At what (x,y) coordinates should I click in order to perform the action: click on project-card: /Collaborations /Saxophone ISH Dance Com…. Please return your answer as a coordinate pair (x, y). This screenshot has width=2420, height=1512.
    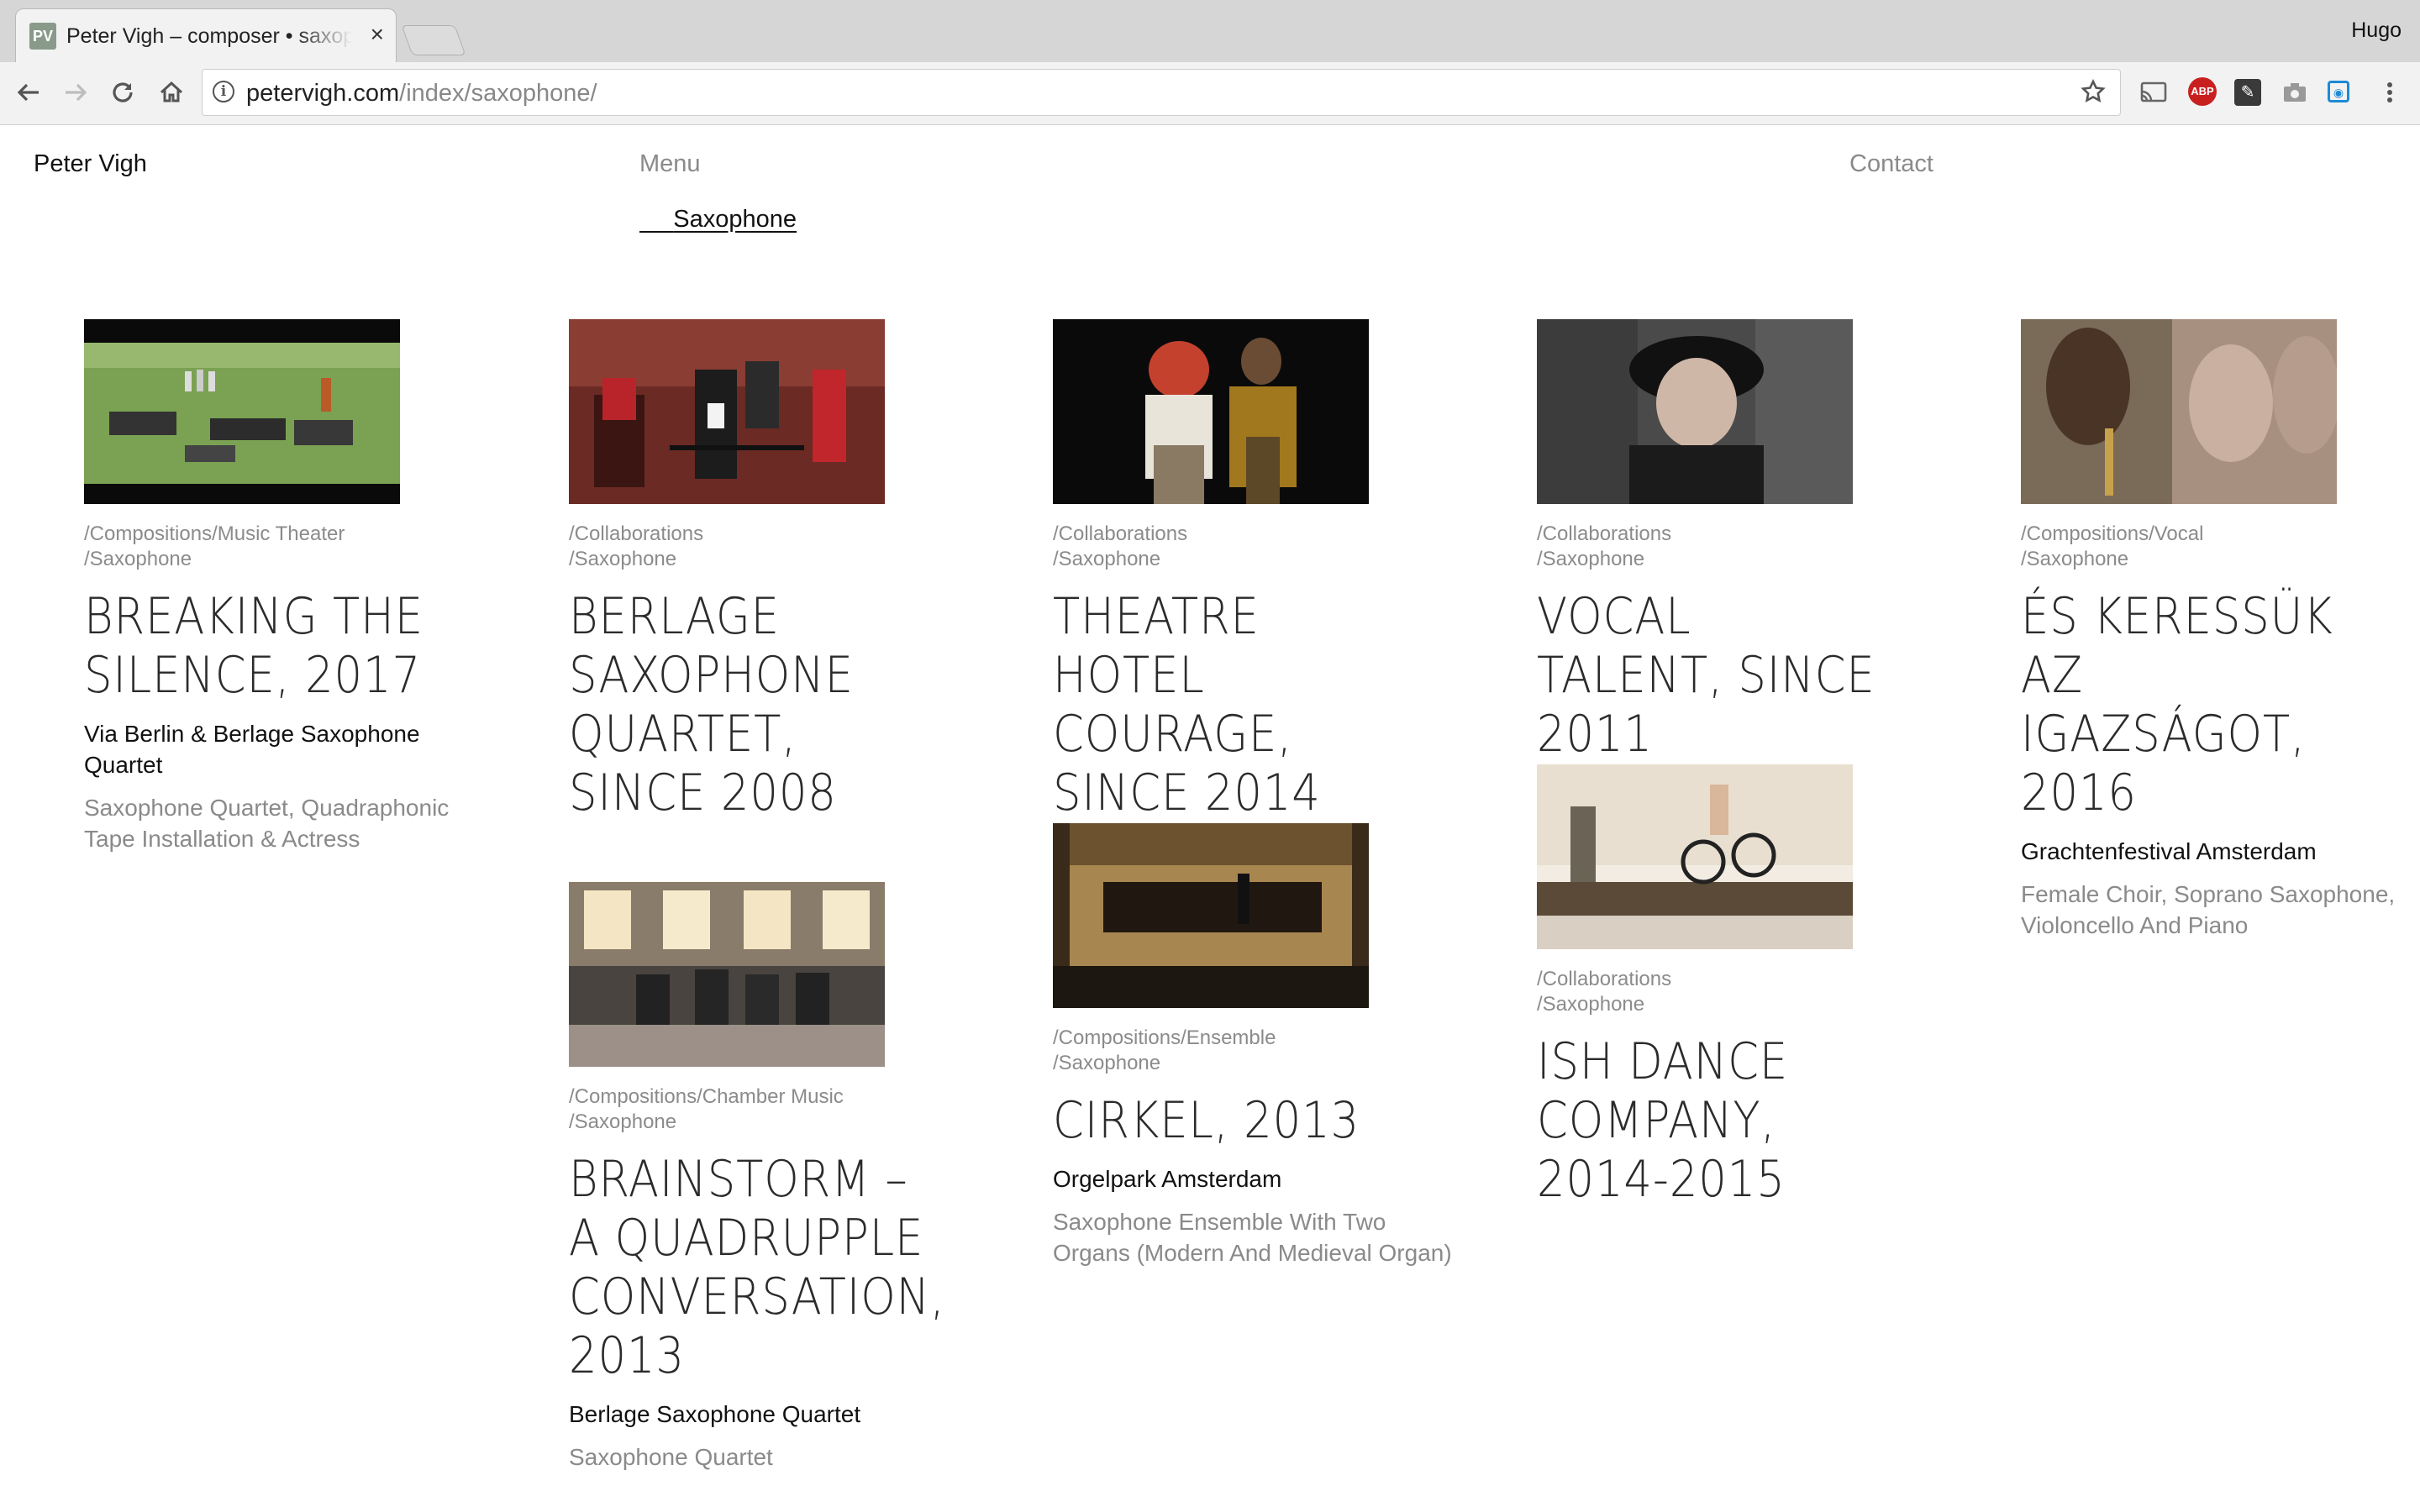
    Looking at the image, I should click on (1739, 986).